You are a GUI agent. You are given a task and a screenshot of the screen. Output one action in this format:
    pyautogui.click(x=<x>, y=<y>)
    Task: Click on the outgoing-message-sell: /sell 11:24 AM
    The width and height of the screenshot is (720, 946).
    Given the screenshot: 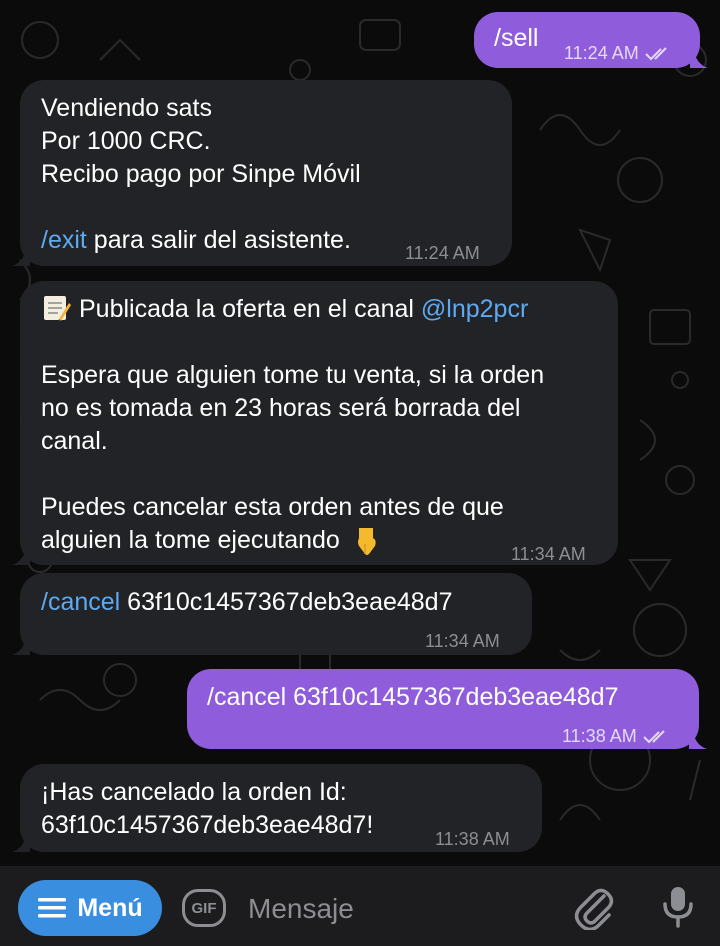 What is the action you would take?
    pyautogui.click(x=591, y=41)
    